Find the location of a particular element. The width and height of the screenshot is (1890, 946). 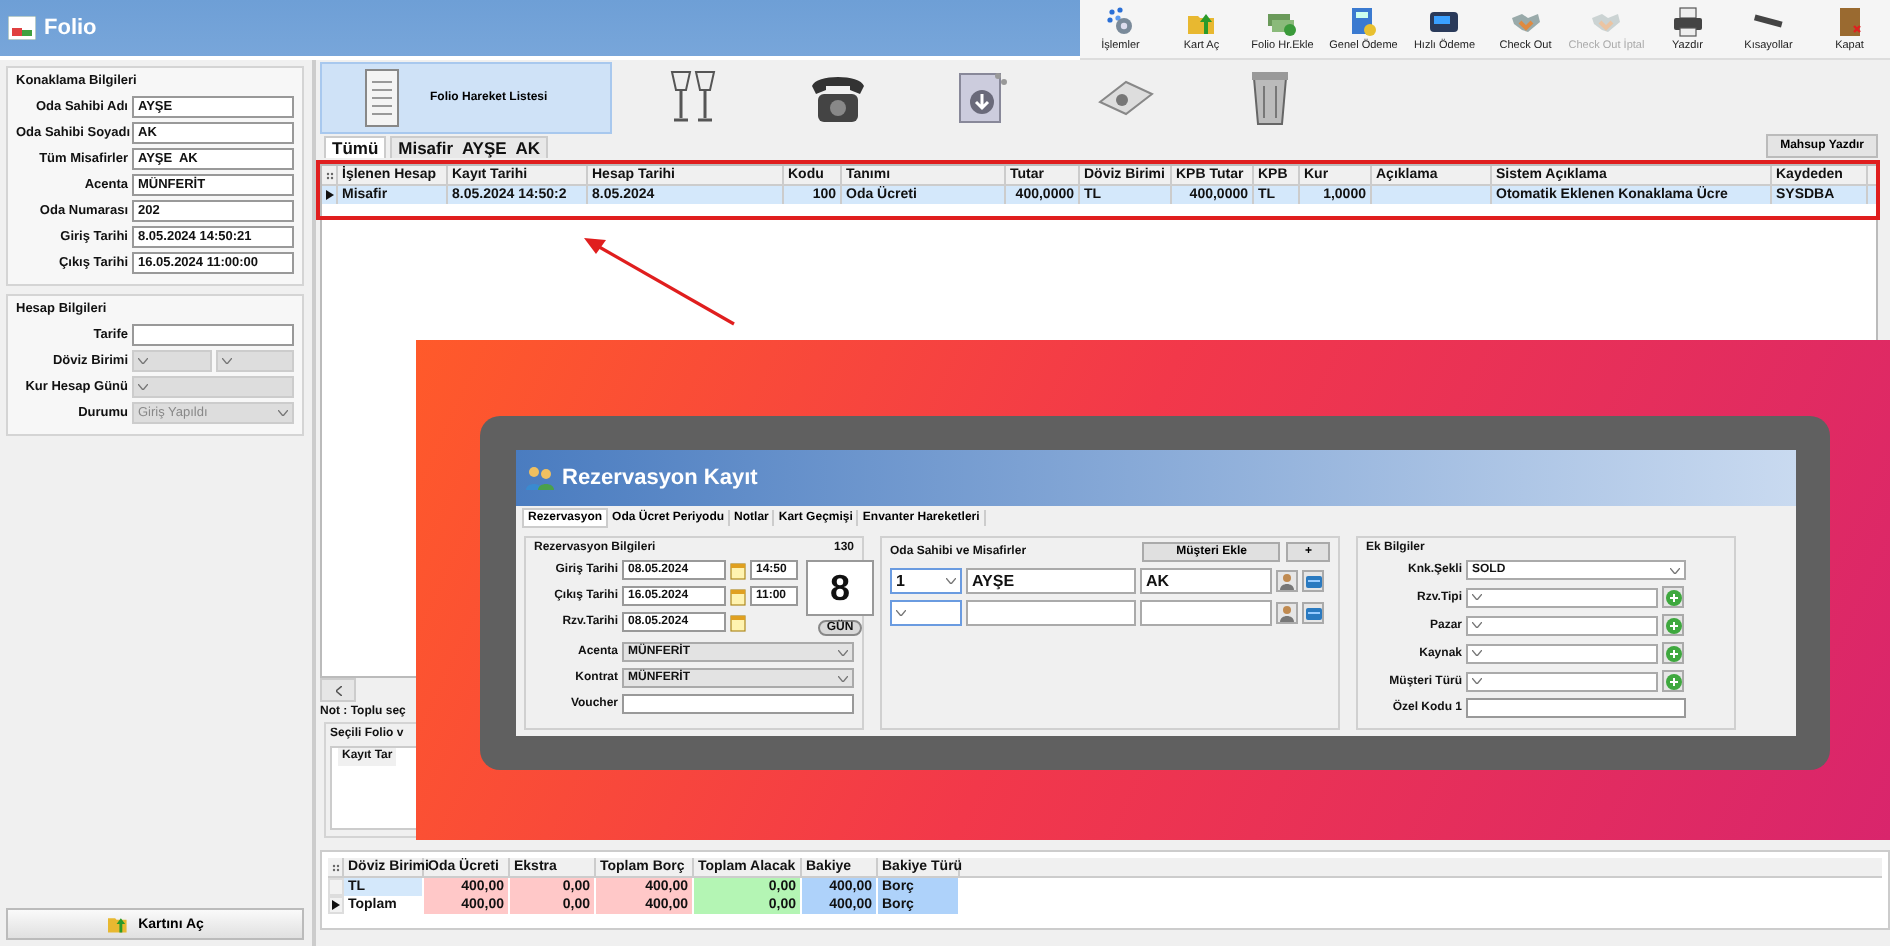

document-icon is located at coordinates (1363, 22).